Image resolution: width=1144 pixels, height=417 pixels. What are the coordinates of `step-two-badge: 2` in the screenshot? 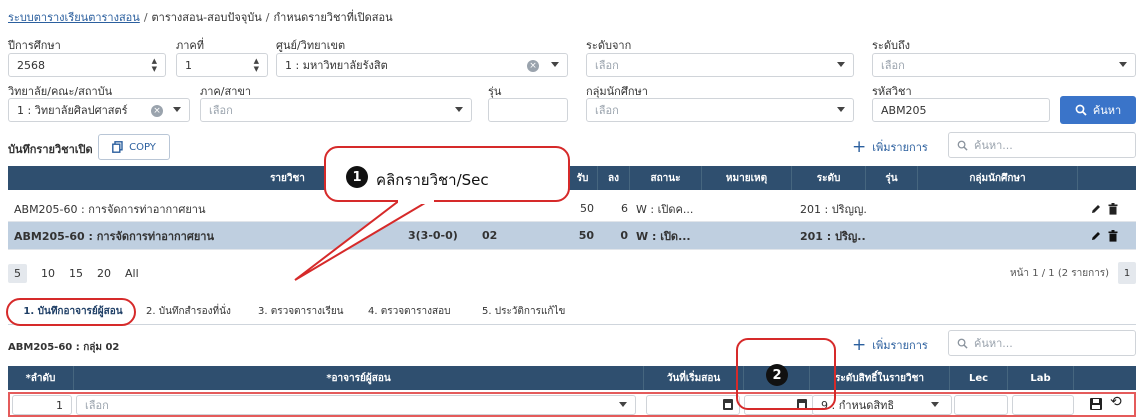 It's located at (777, 375).